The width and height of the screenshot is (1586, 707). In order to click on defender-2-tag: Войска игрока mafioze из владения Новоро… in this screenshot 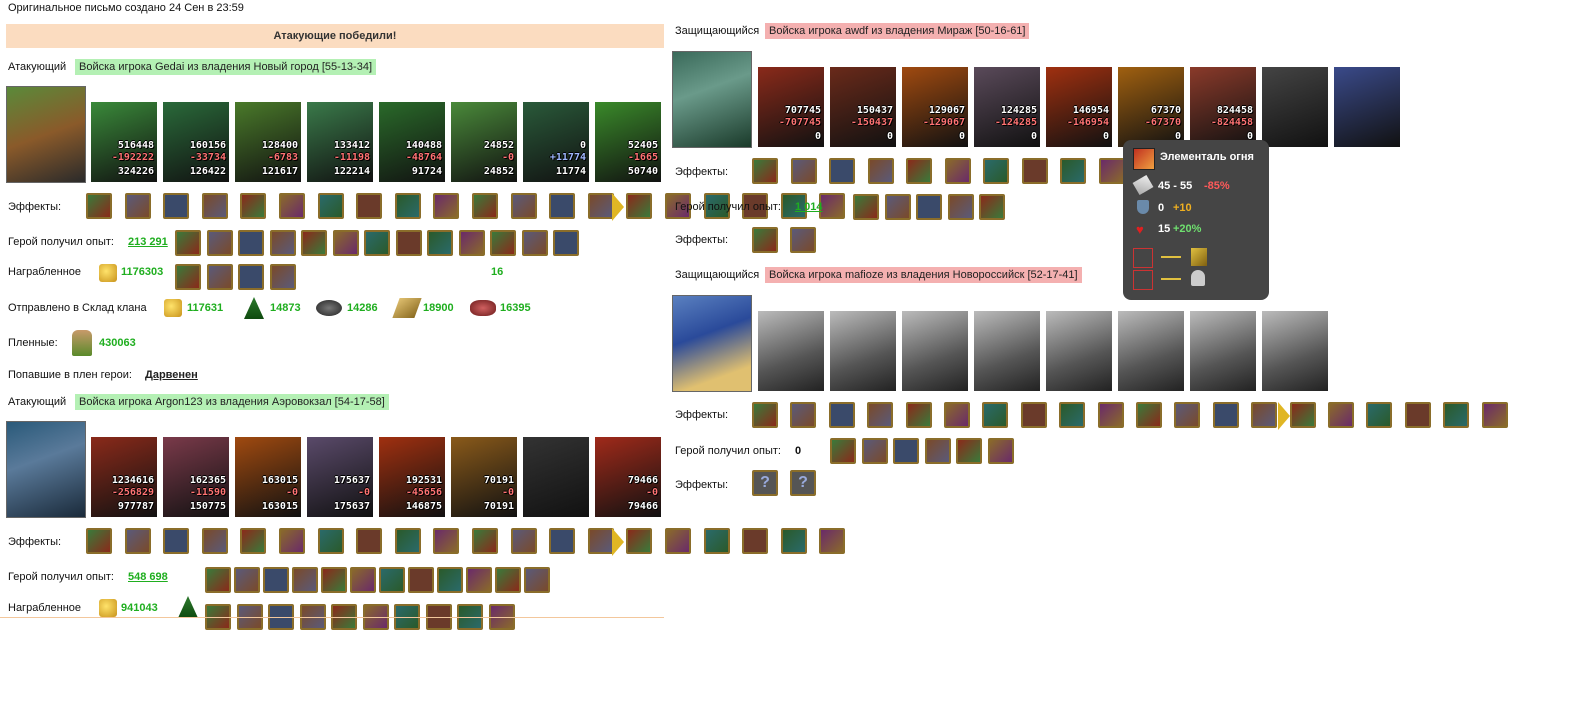, I will do `click(923, 275)`.